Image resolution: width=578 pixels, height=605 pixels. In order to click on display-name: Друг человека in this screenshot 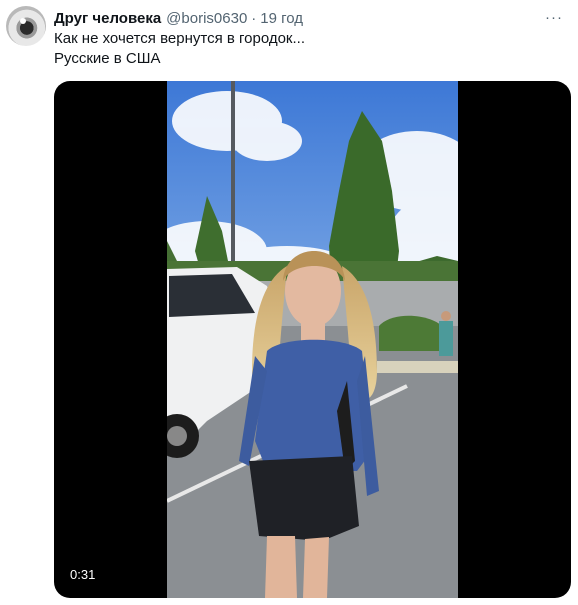, I will do `click(107, 18)`.